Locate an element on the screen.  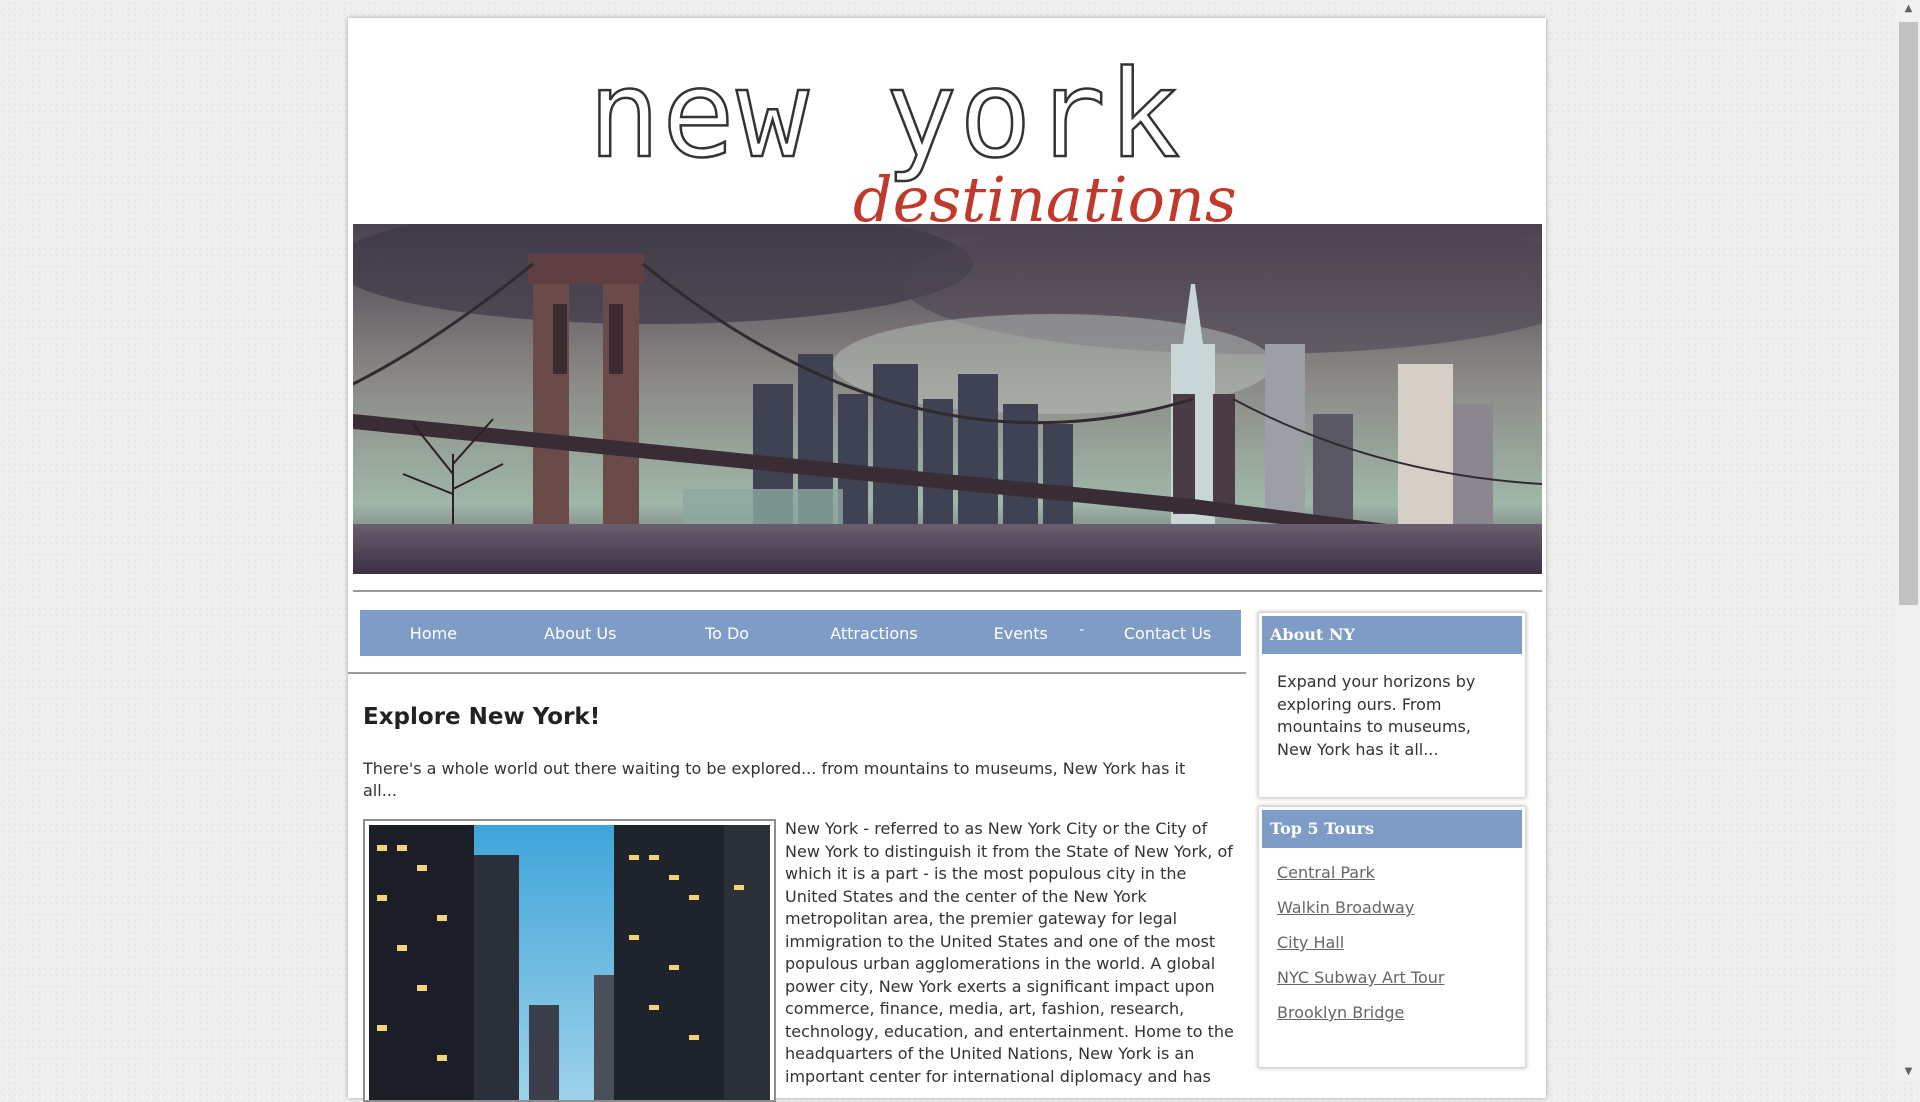
nav-about-us-label: About Us is located at coordinates (580, 633).